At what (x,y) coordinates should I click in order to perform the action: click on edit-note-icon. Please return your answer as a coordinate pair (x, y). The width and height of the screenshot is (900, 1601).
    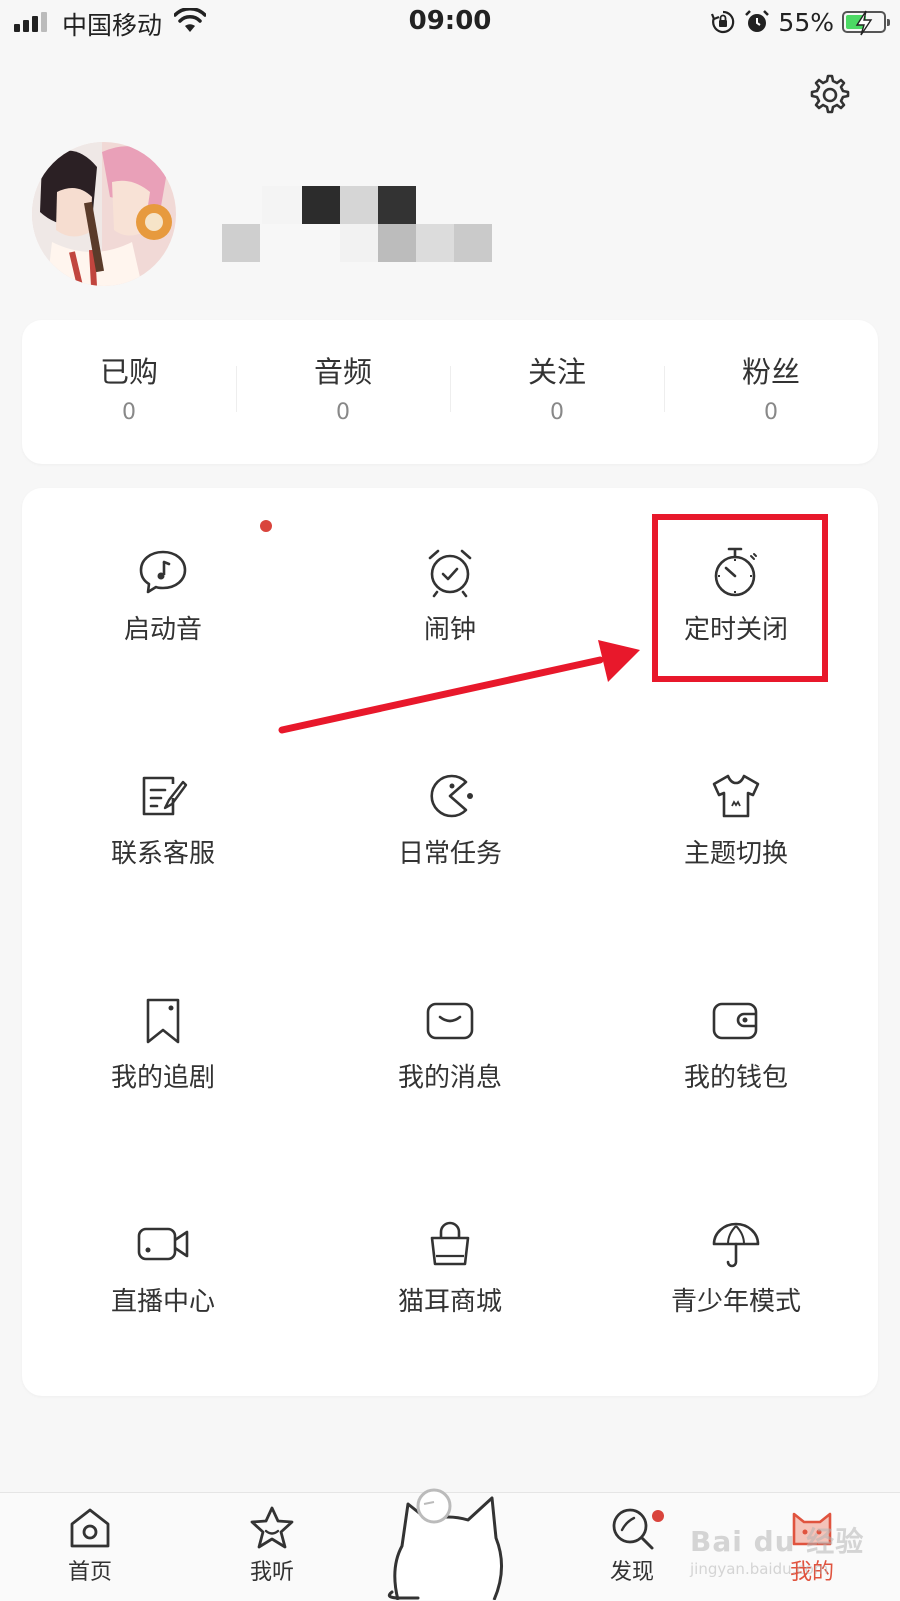
    Looking at the image, I should click on (165, 796).